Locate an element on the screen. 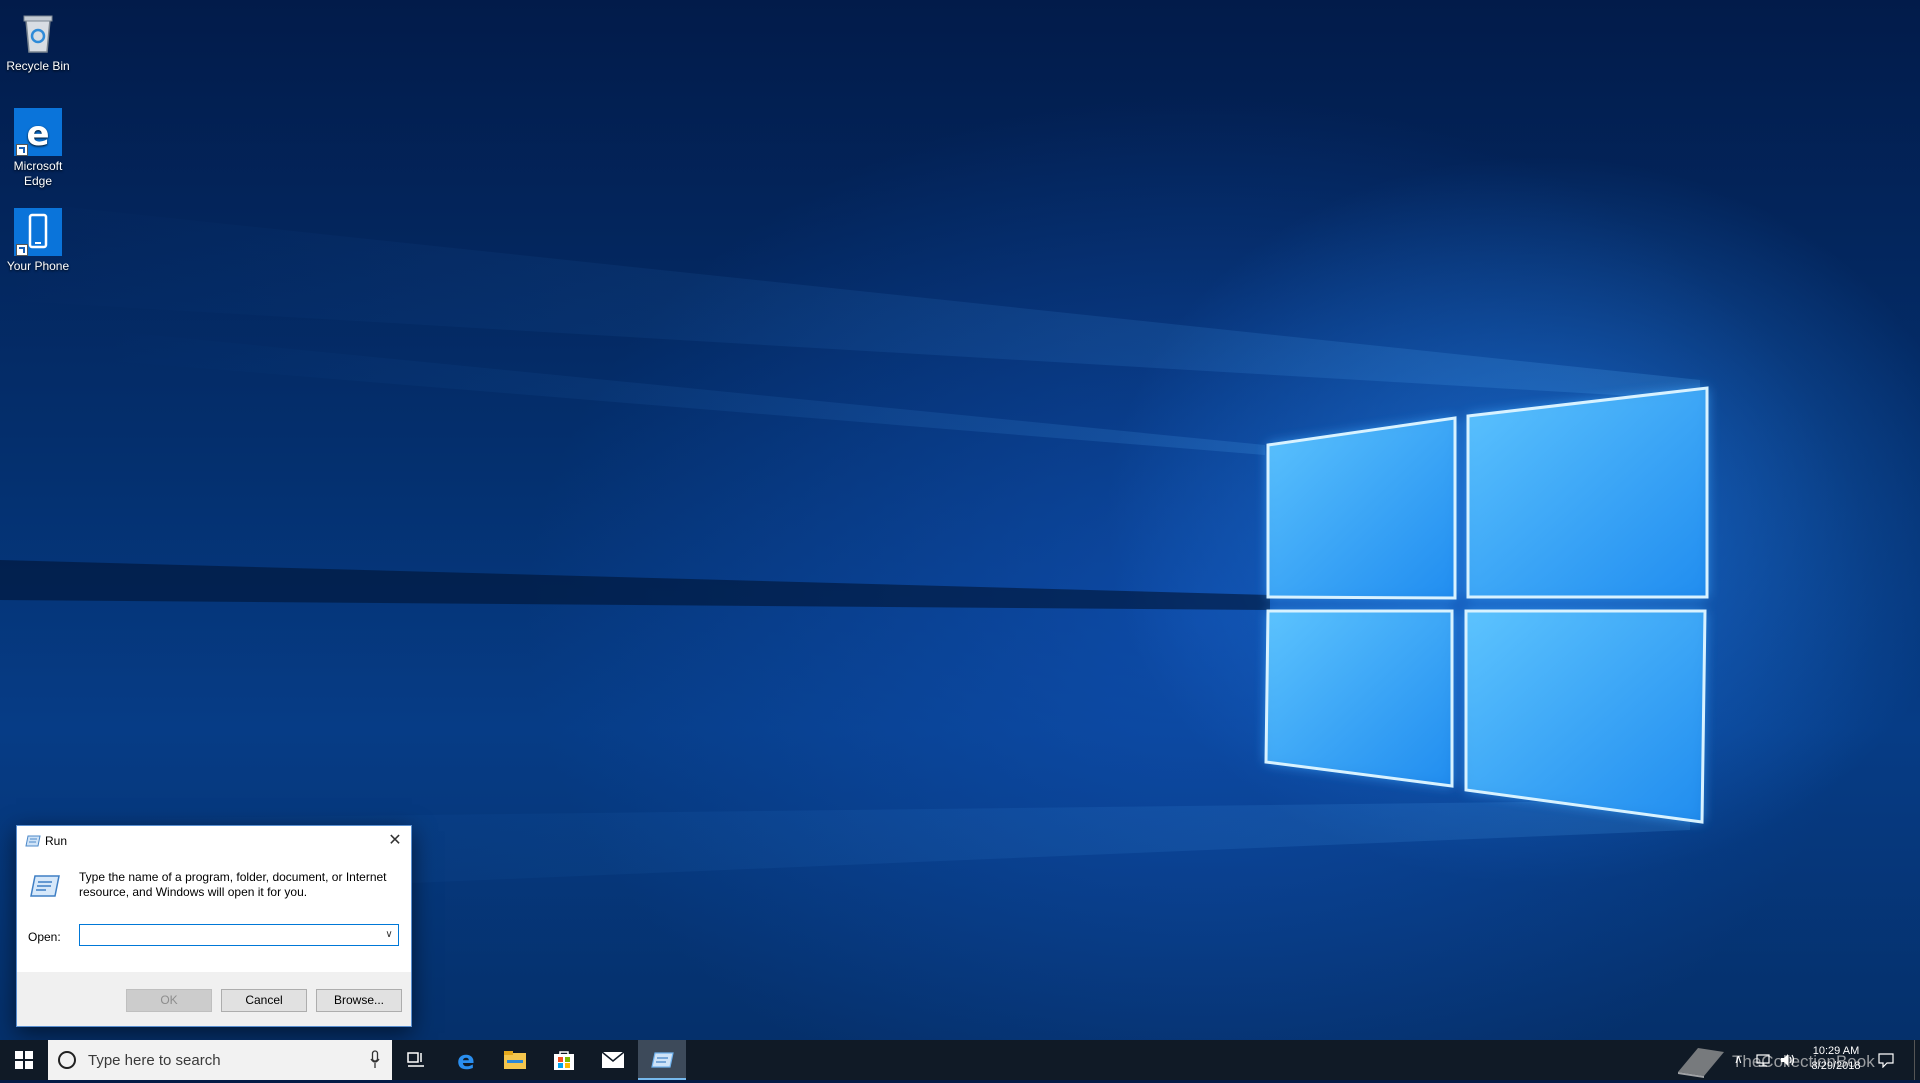 The image size is (1920, 1083). chevron-up-icon: ∧ is located at coordinates (1738, 1059).